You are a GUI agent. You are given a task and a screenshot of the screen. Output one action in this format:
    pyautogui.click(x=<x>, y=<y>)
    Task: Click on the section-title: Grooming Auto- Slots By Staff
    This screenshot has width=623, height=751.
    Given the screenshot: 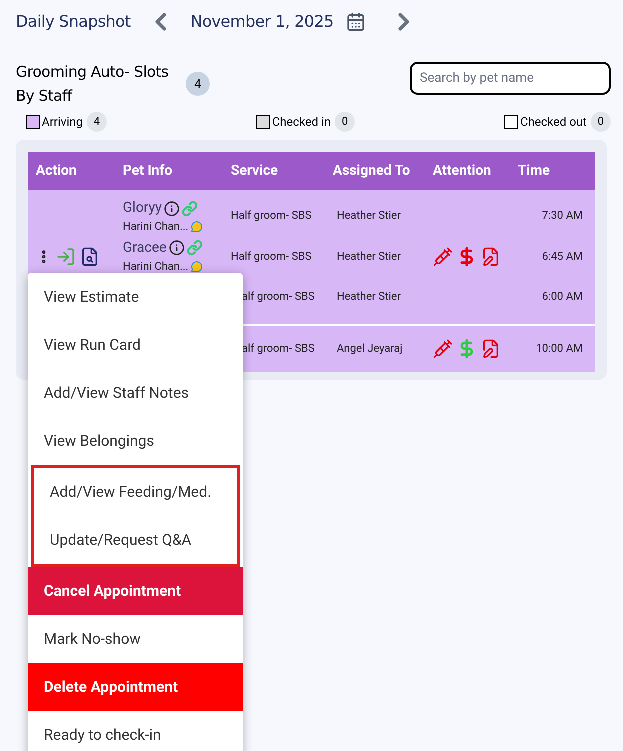 What is the action you would take?
    pyautogui.click(x=93, y=84)
    